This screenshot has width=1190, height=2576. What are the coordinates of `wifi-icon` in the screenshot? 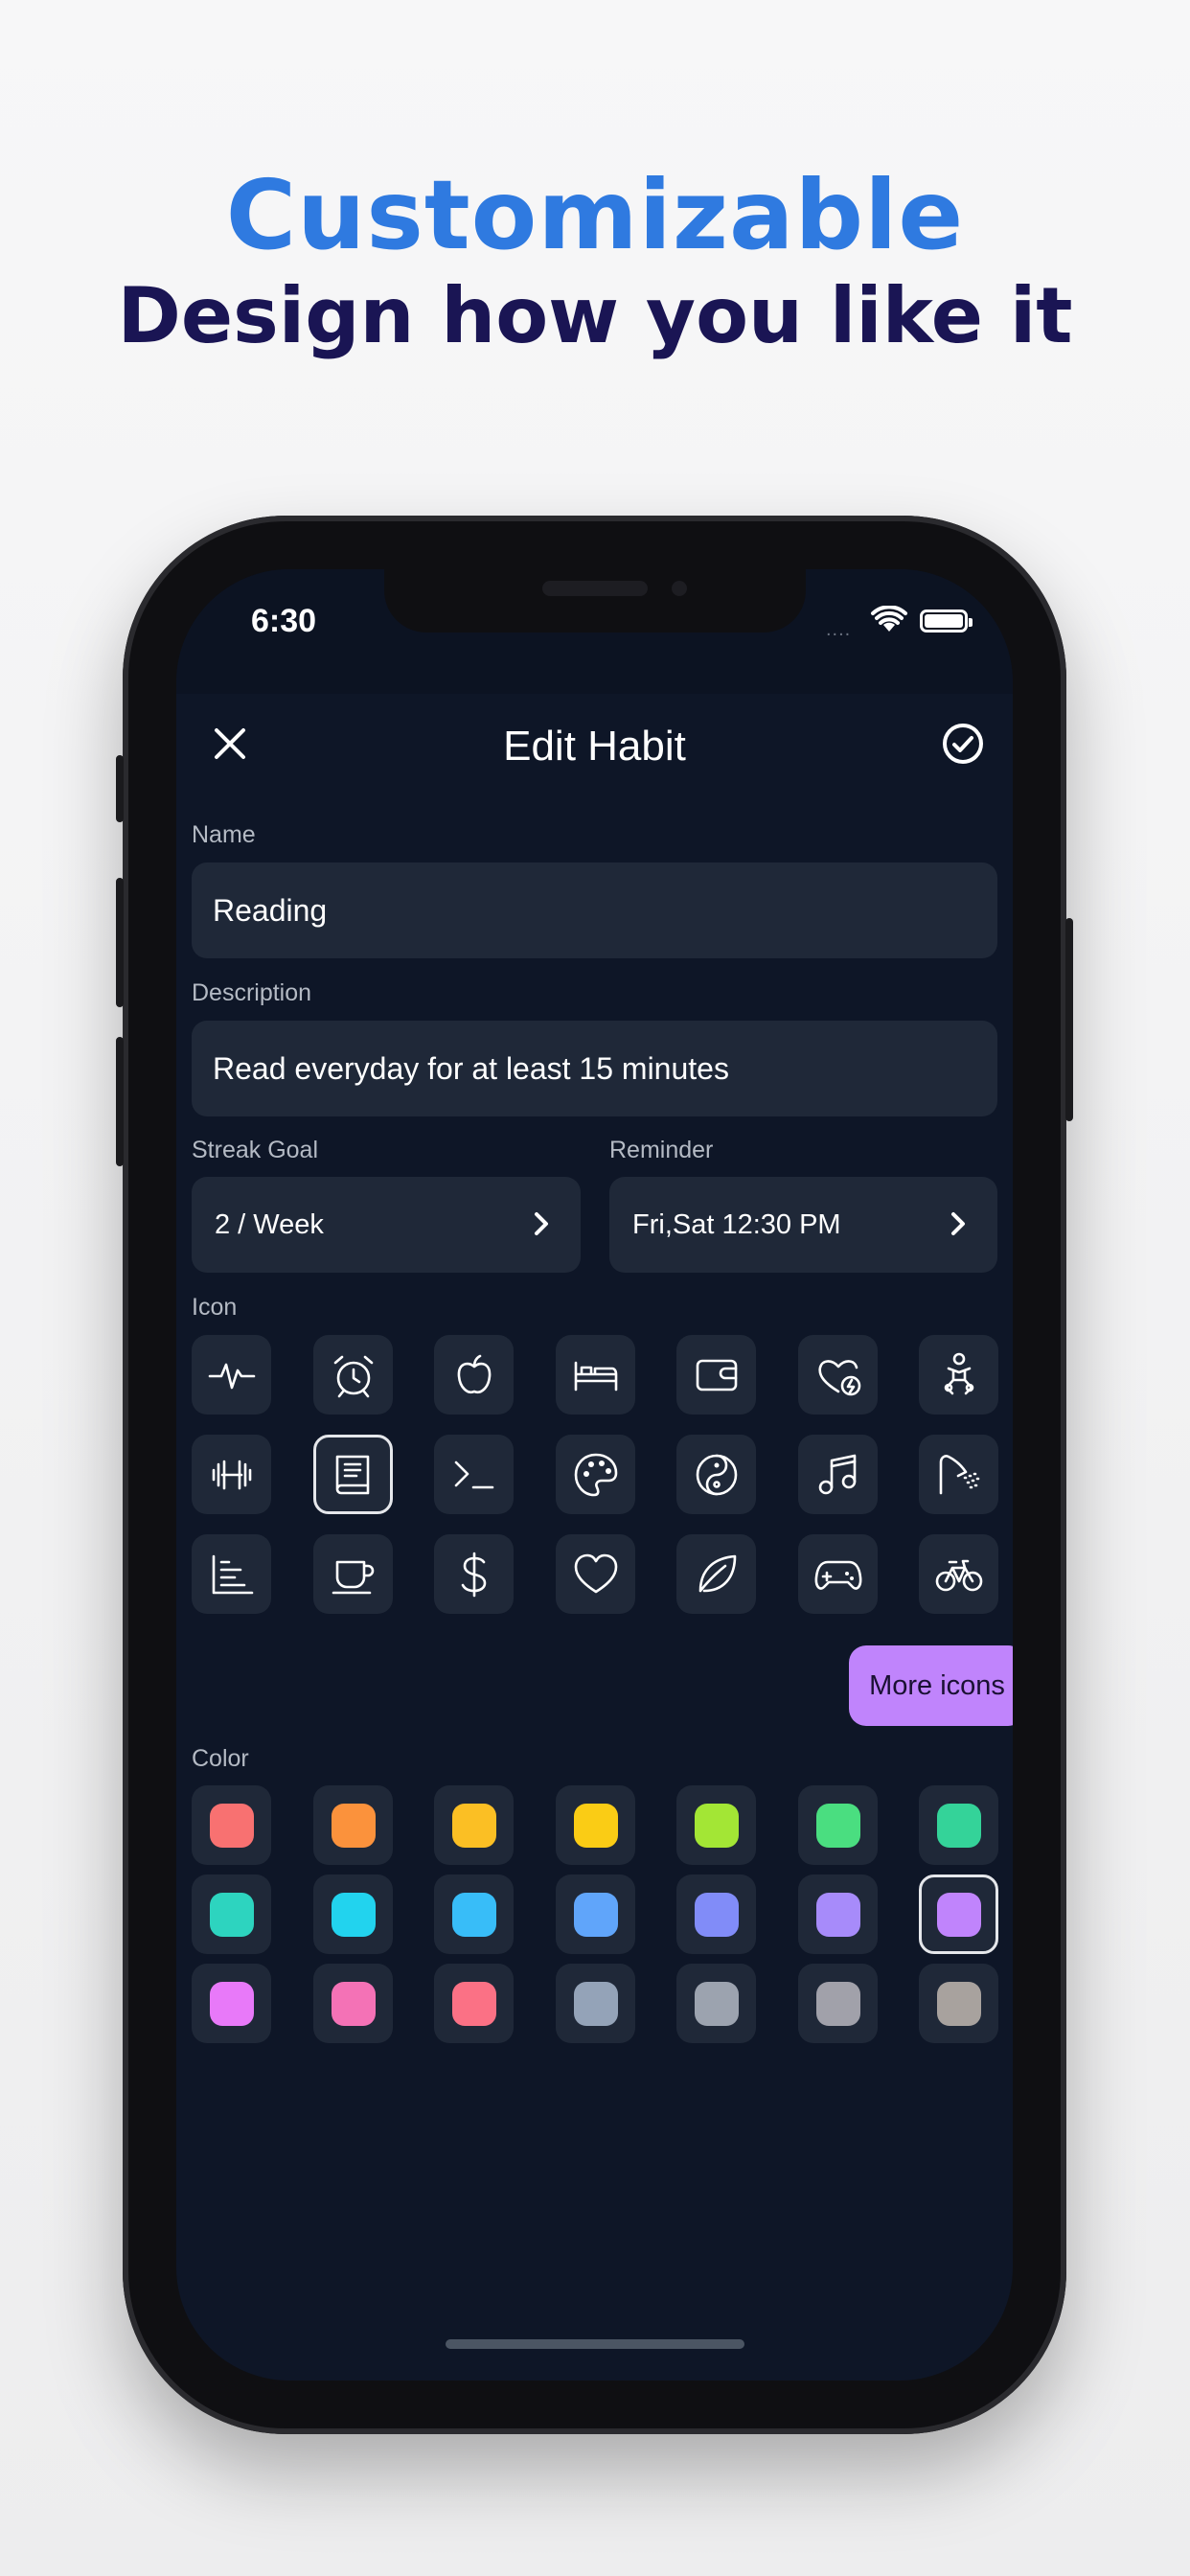 It's located at (889, 619).